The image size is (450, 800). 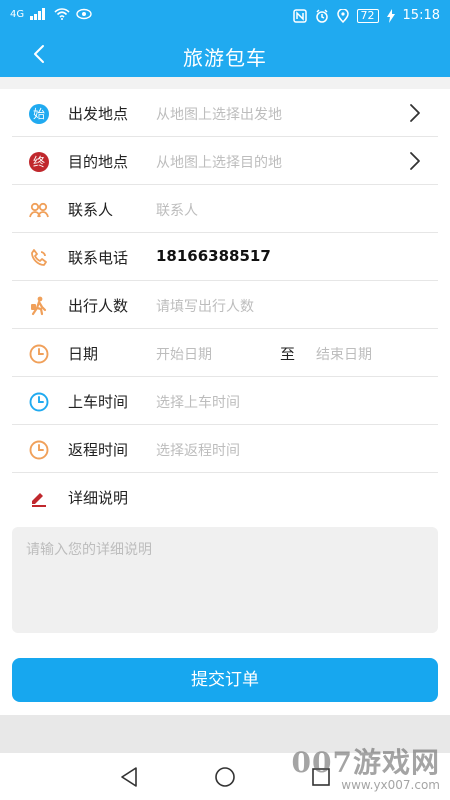 I want to click on charging-icon, so click(x=390, y=15).